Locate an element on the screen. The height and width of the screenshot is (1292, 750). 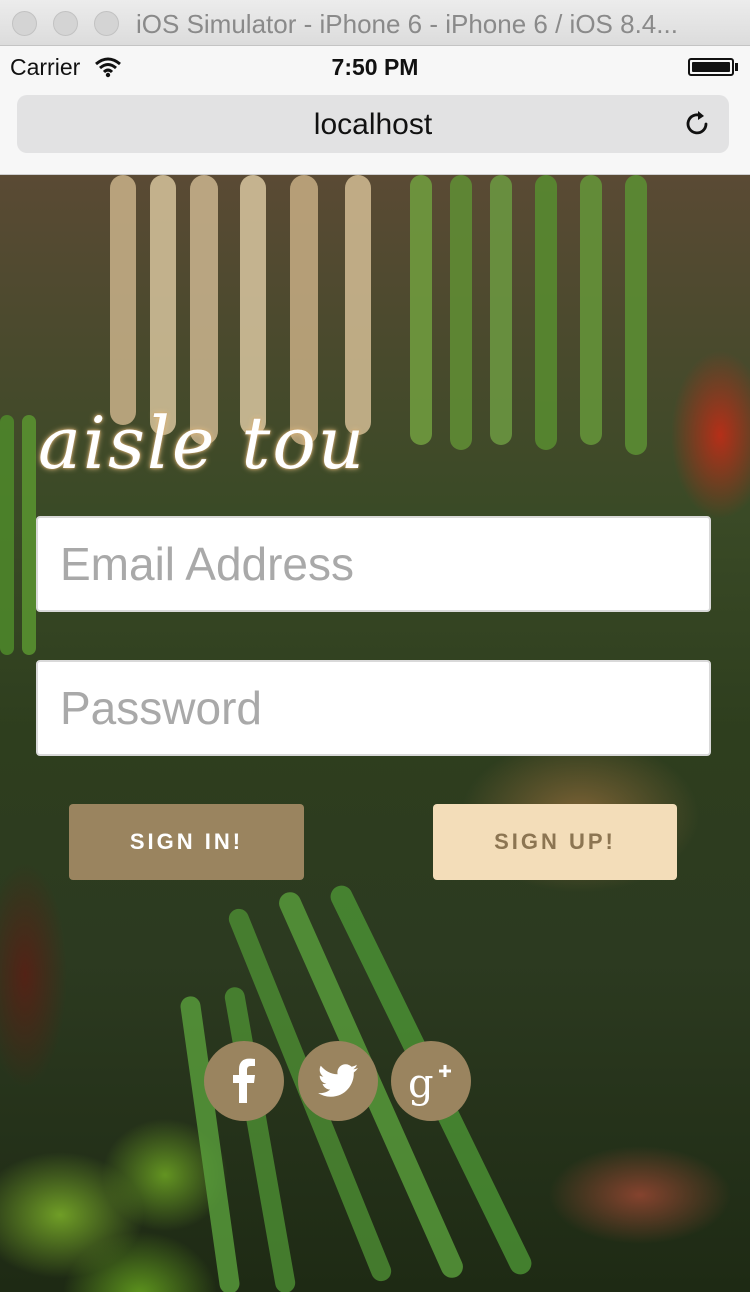
status-time: 7:50 PM is located at coordinates (375, 67).